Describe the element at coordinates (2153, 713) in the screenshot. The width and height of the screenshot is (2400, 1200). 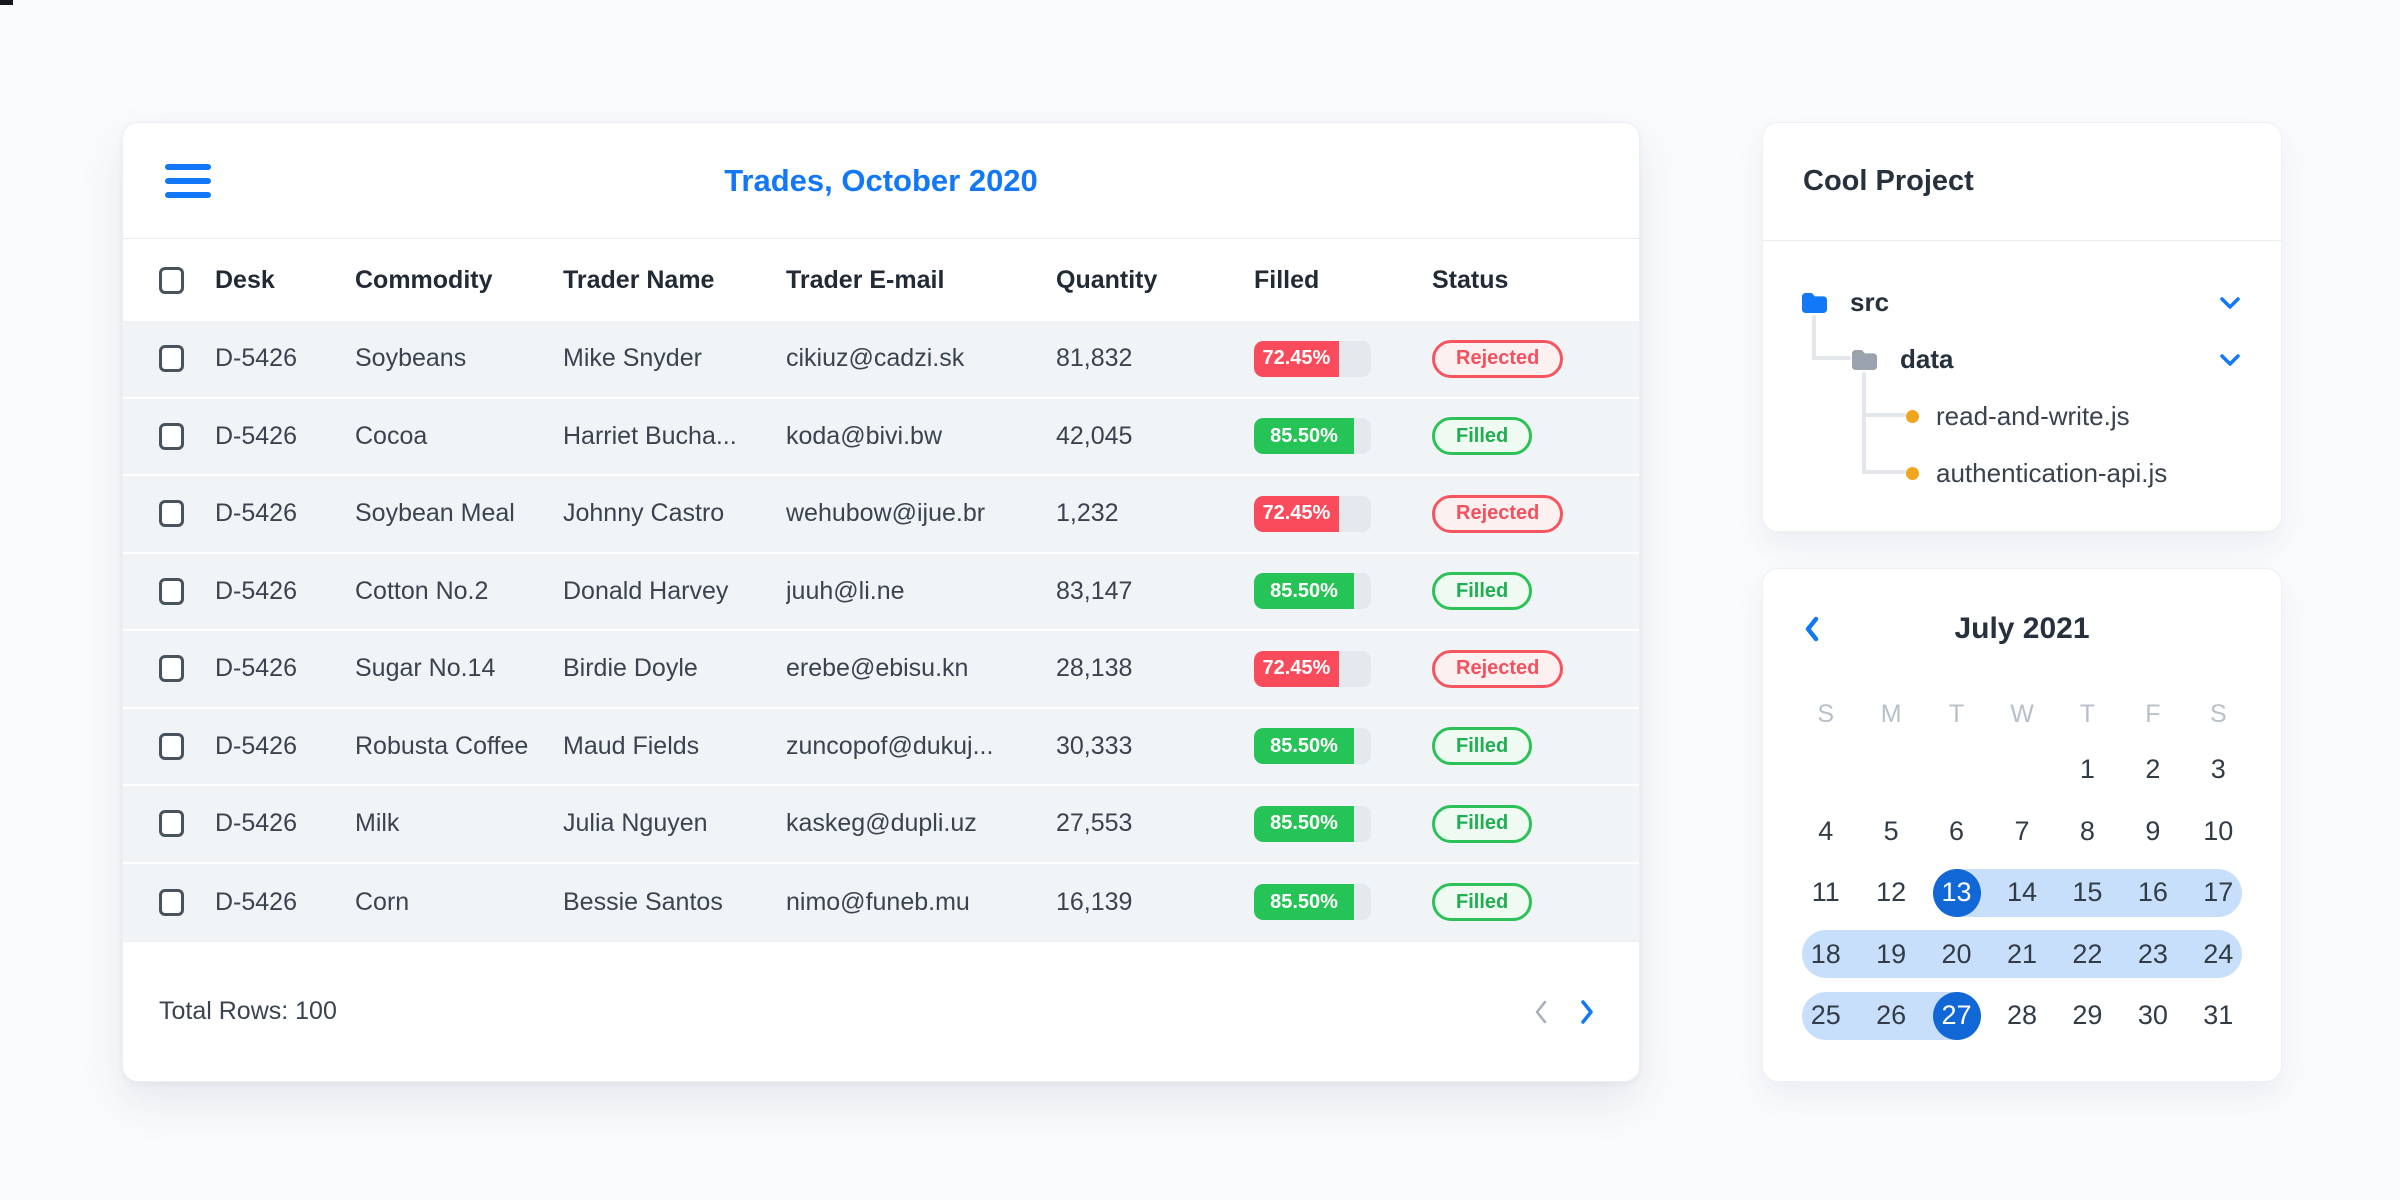
I see `calendar-weekday: F` at that location.